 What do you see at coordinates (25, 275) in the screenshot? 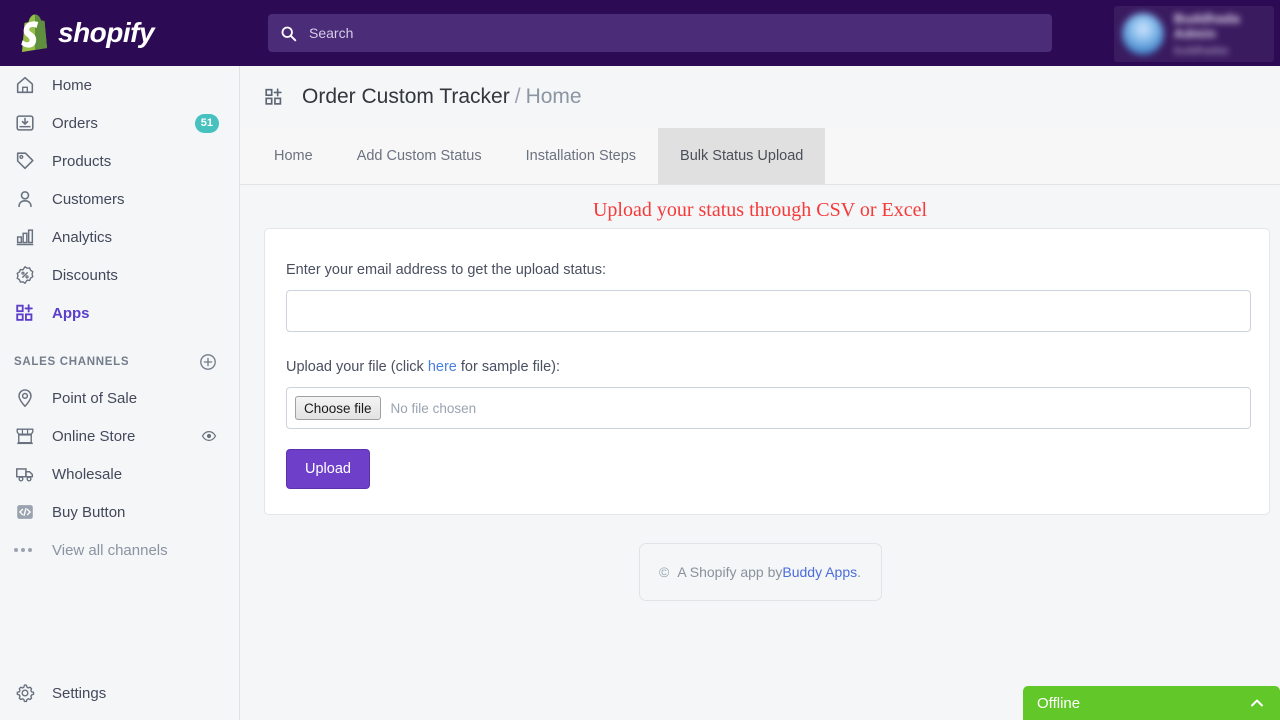
I see `discounts-percent-icon` at bounding box center [25, 275].